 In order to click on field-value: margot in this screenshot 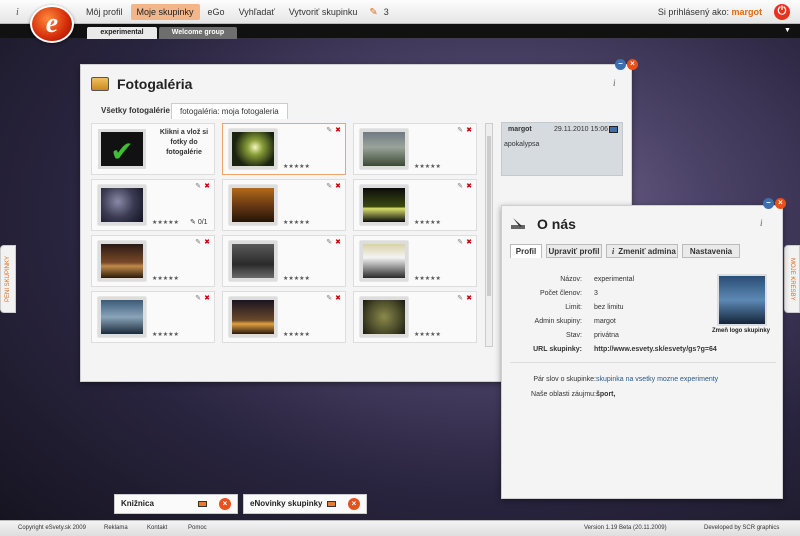, I will do `click(605, 321)`.